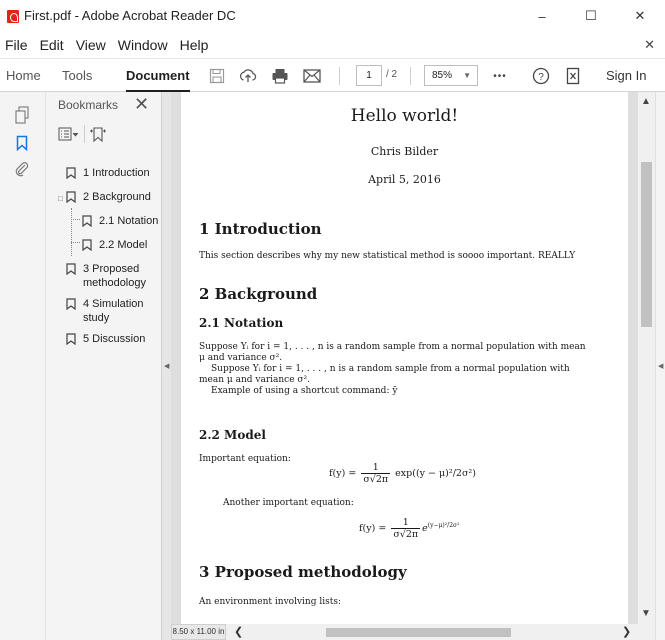  Describe the element at coordinates (22, 169) in the screenshot. I see `attachment-icon` at that location.